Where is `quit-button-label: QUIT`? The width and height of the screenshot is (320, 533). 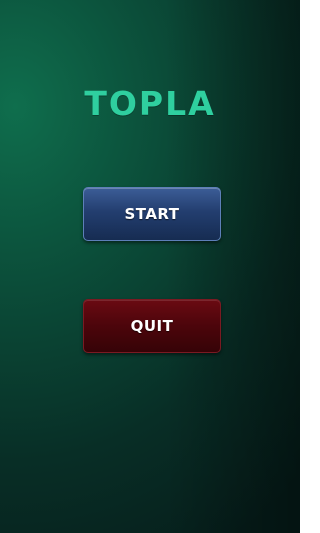 quit-button-label: QUIT is located at coordinates (152, 326).